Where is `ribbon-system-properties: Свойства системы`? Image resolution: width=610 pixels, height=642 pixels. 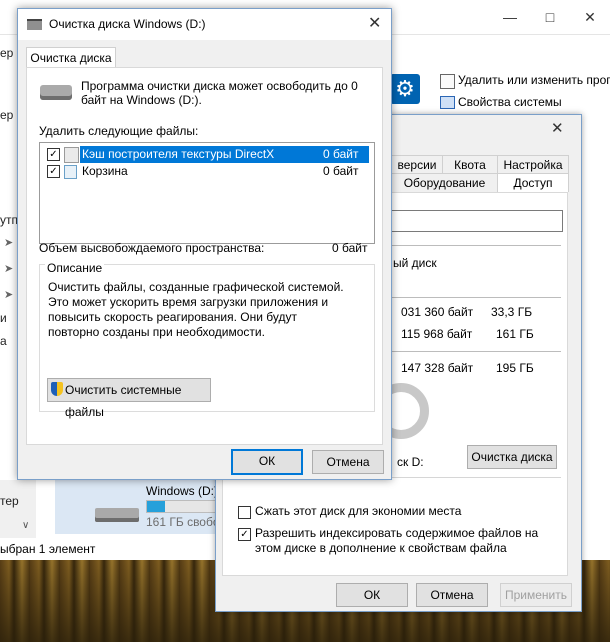 ribbon-system-properties: Свойства системы is located at coordinates (510, 102).